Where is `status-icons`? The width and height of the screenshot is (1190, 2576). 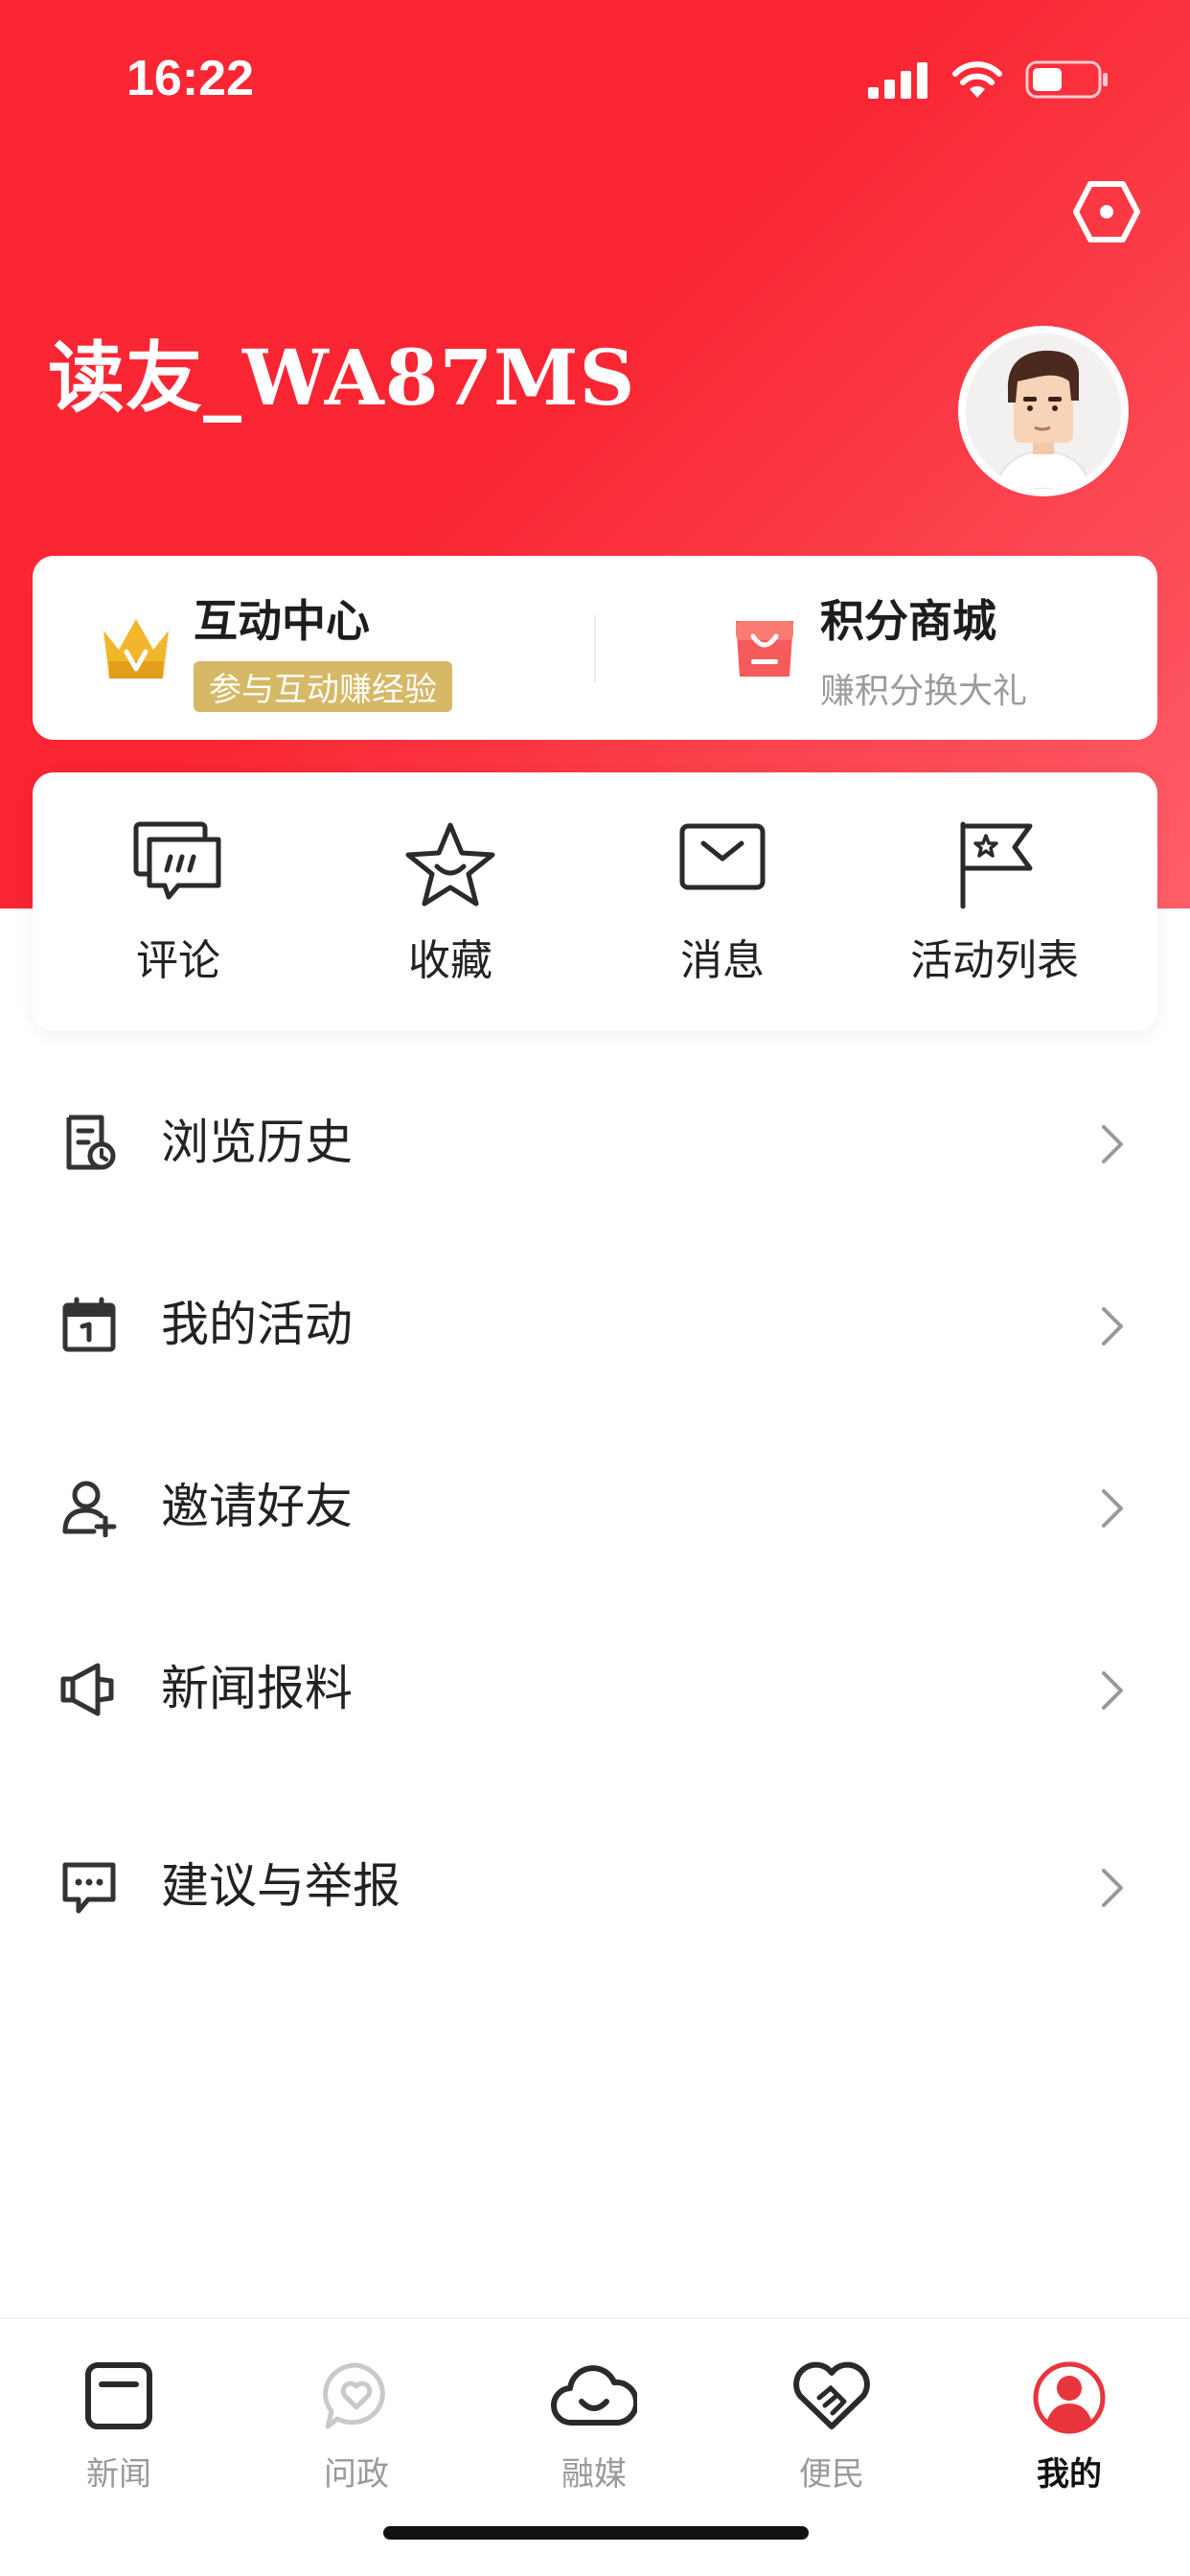 status-icons is located at coordinates (989, 80).